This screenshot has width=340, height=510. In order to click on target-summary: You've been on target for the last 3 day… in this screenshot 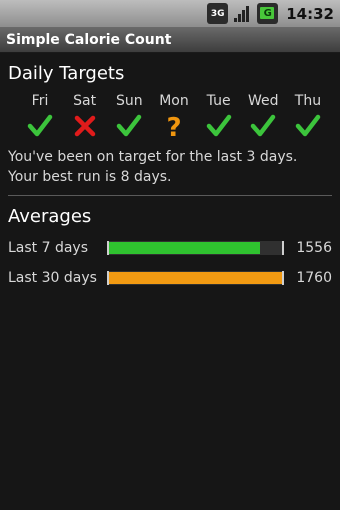, I will do `click(170, 167)`.